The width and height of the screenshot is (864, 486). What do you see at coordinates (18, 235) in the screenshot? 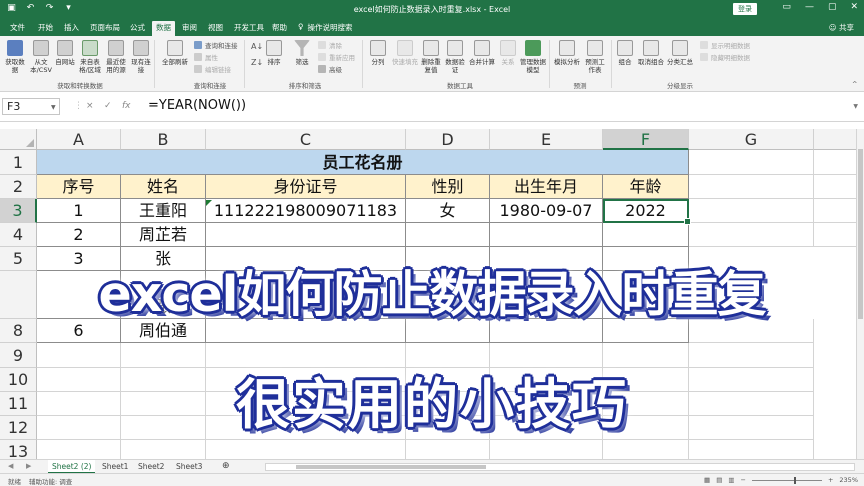
I see `row-header-4: 4` at bounding box center [18, 235].